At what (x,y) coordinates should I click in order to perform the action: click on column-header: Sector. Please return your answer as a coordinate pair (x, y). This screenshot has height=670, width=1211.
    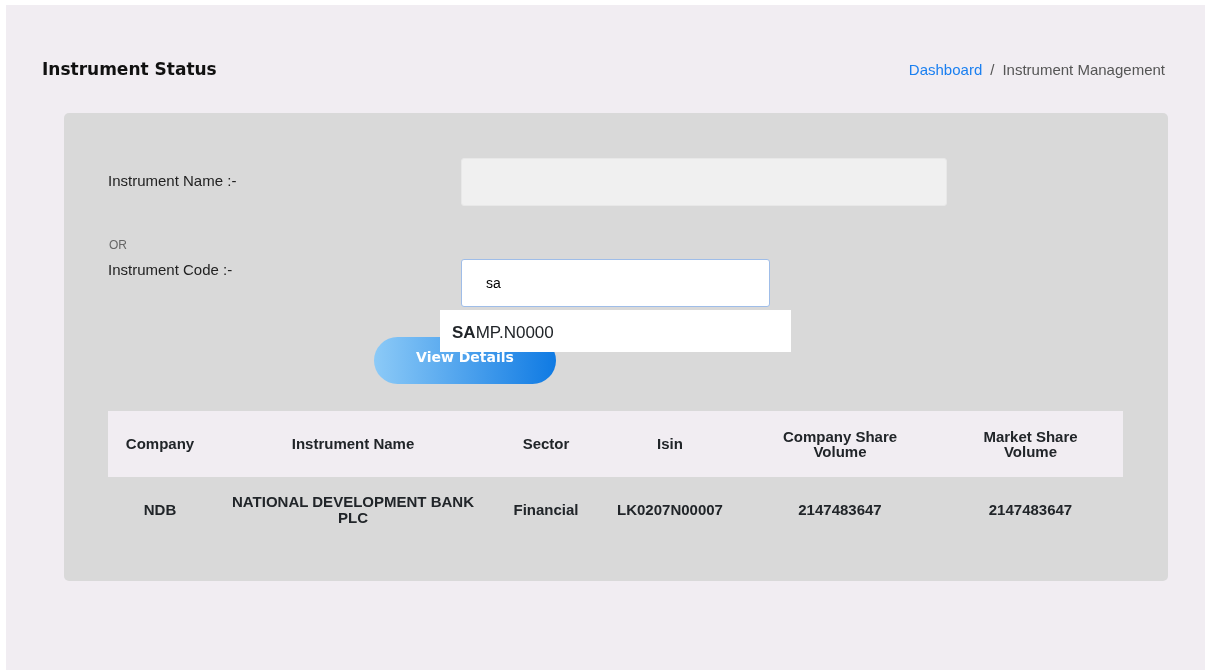
    Looking at the image, I should click on (546, 443).